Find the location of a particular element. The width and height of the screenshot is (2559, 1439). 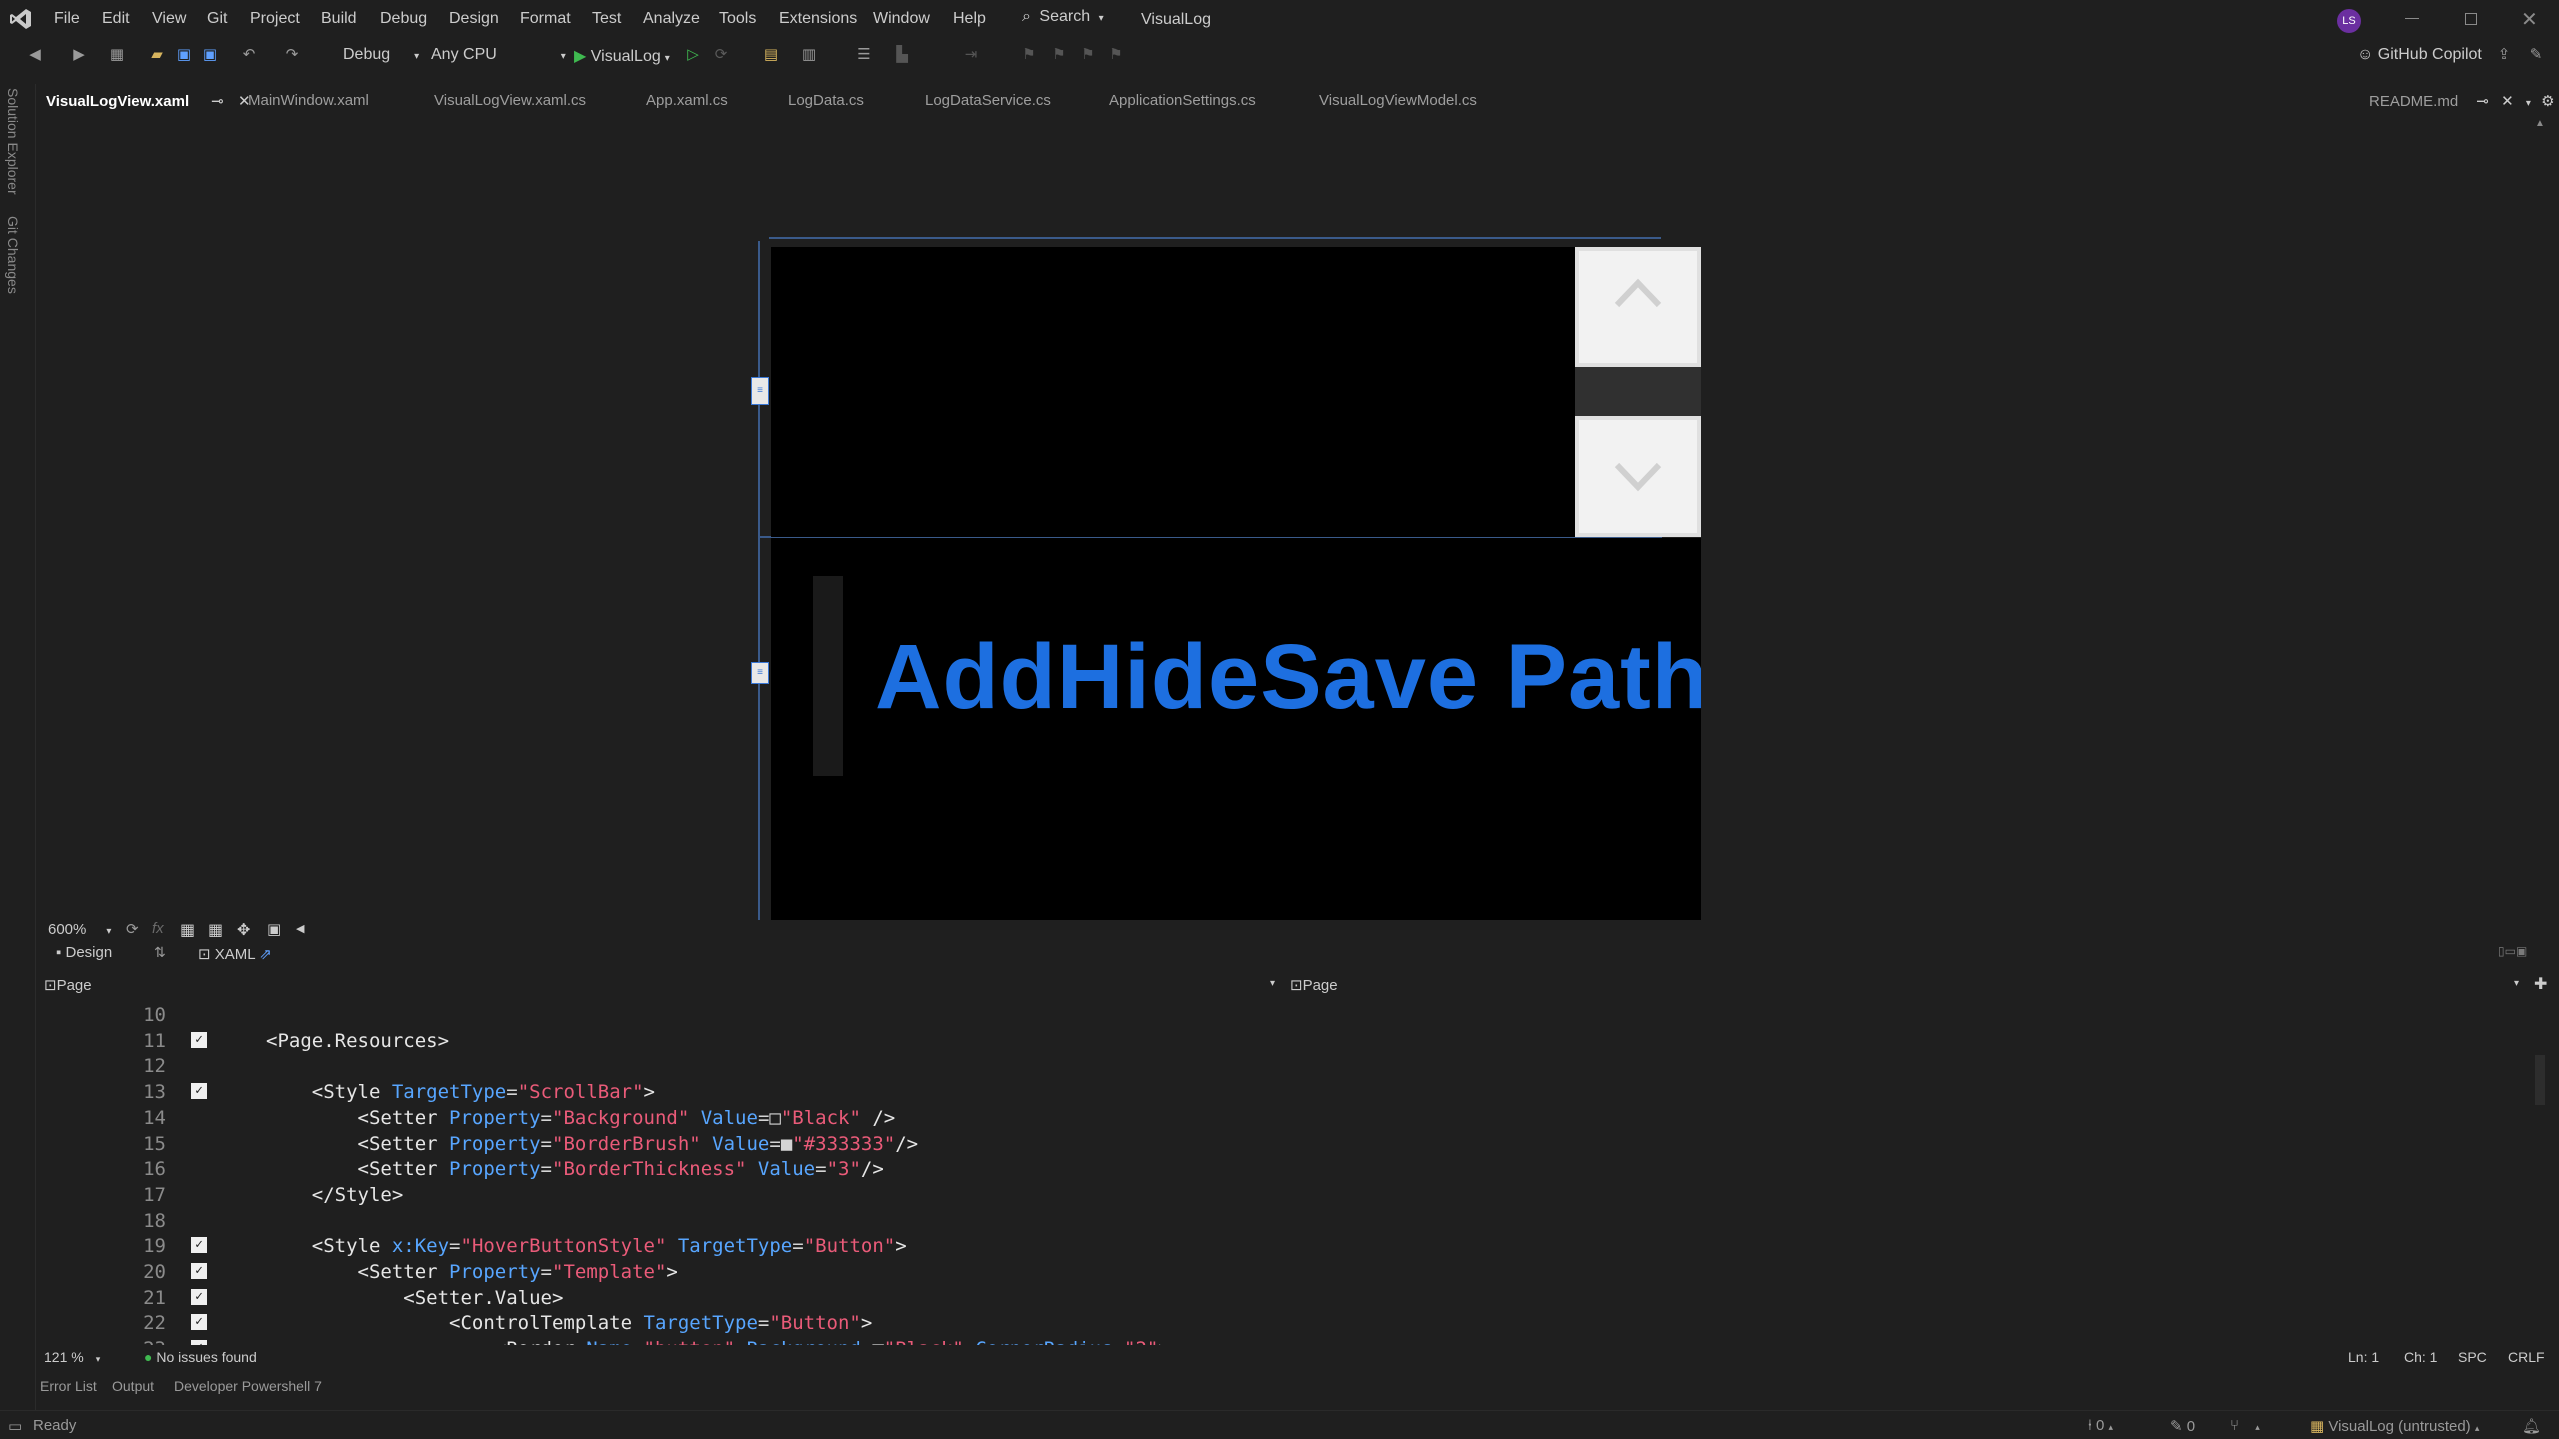

browse-icon: ▤ is located at coordinates (771, 55).